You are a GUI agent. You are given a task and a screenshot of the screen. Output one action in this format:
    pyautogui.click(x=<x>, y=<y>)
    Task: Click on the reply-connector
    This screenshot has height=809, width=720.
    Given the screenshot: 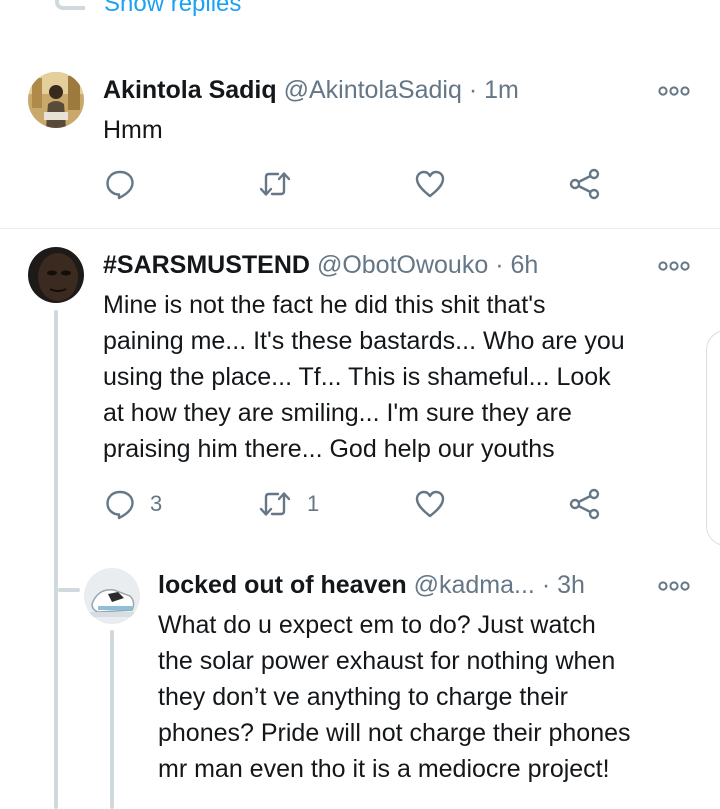 What is the action you would take?
    pyautogui.click(x=69, y=590)
    